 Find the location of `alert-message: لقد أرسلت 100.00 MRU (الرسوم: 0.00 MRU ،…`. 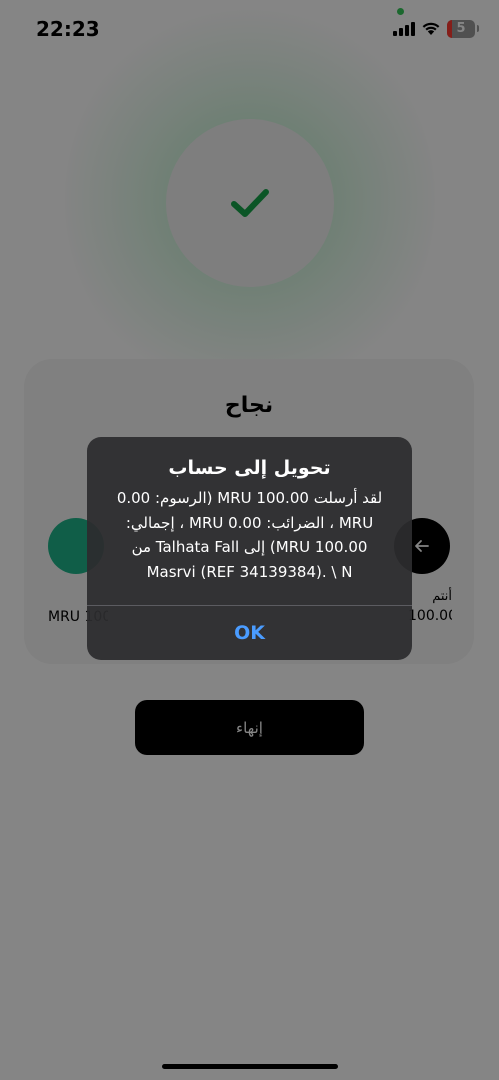

alert-message: لقد أرسلت 100.00 MRU (الرسوم: 0.00 MRU ،… is located at coordinates (249, 535).